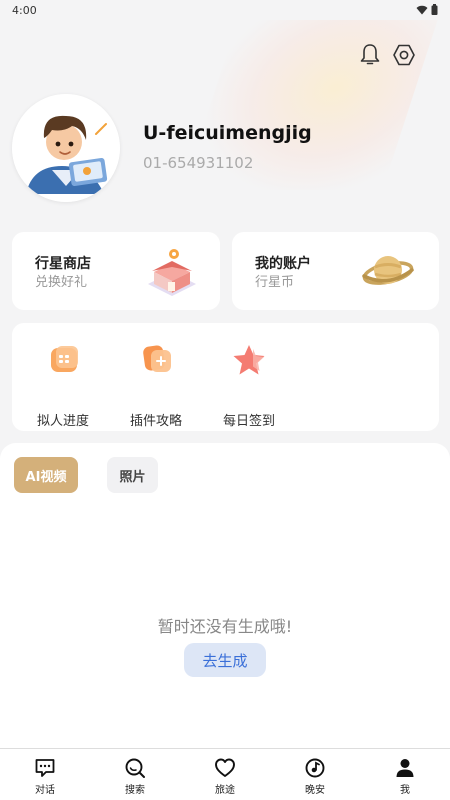 This screenshot has height=800, width=450. I want to click on search-icon, so click(135, 768).